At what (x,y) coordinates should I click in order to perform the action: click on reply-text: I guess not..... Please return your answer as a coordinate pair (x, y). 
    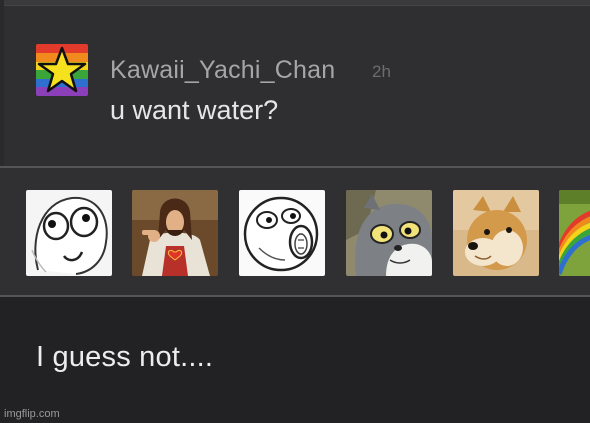
    Looking at the image, I should click on (124, 357).